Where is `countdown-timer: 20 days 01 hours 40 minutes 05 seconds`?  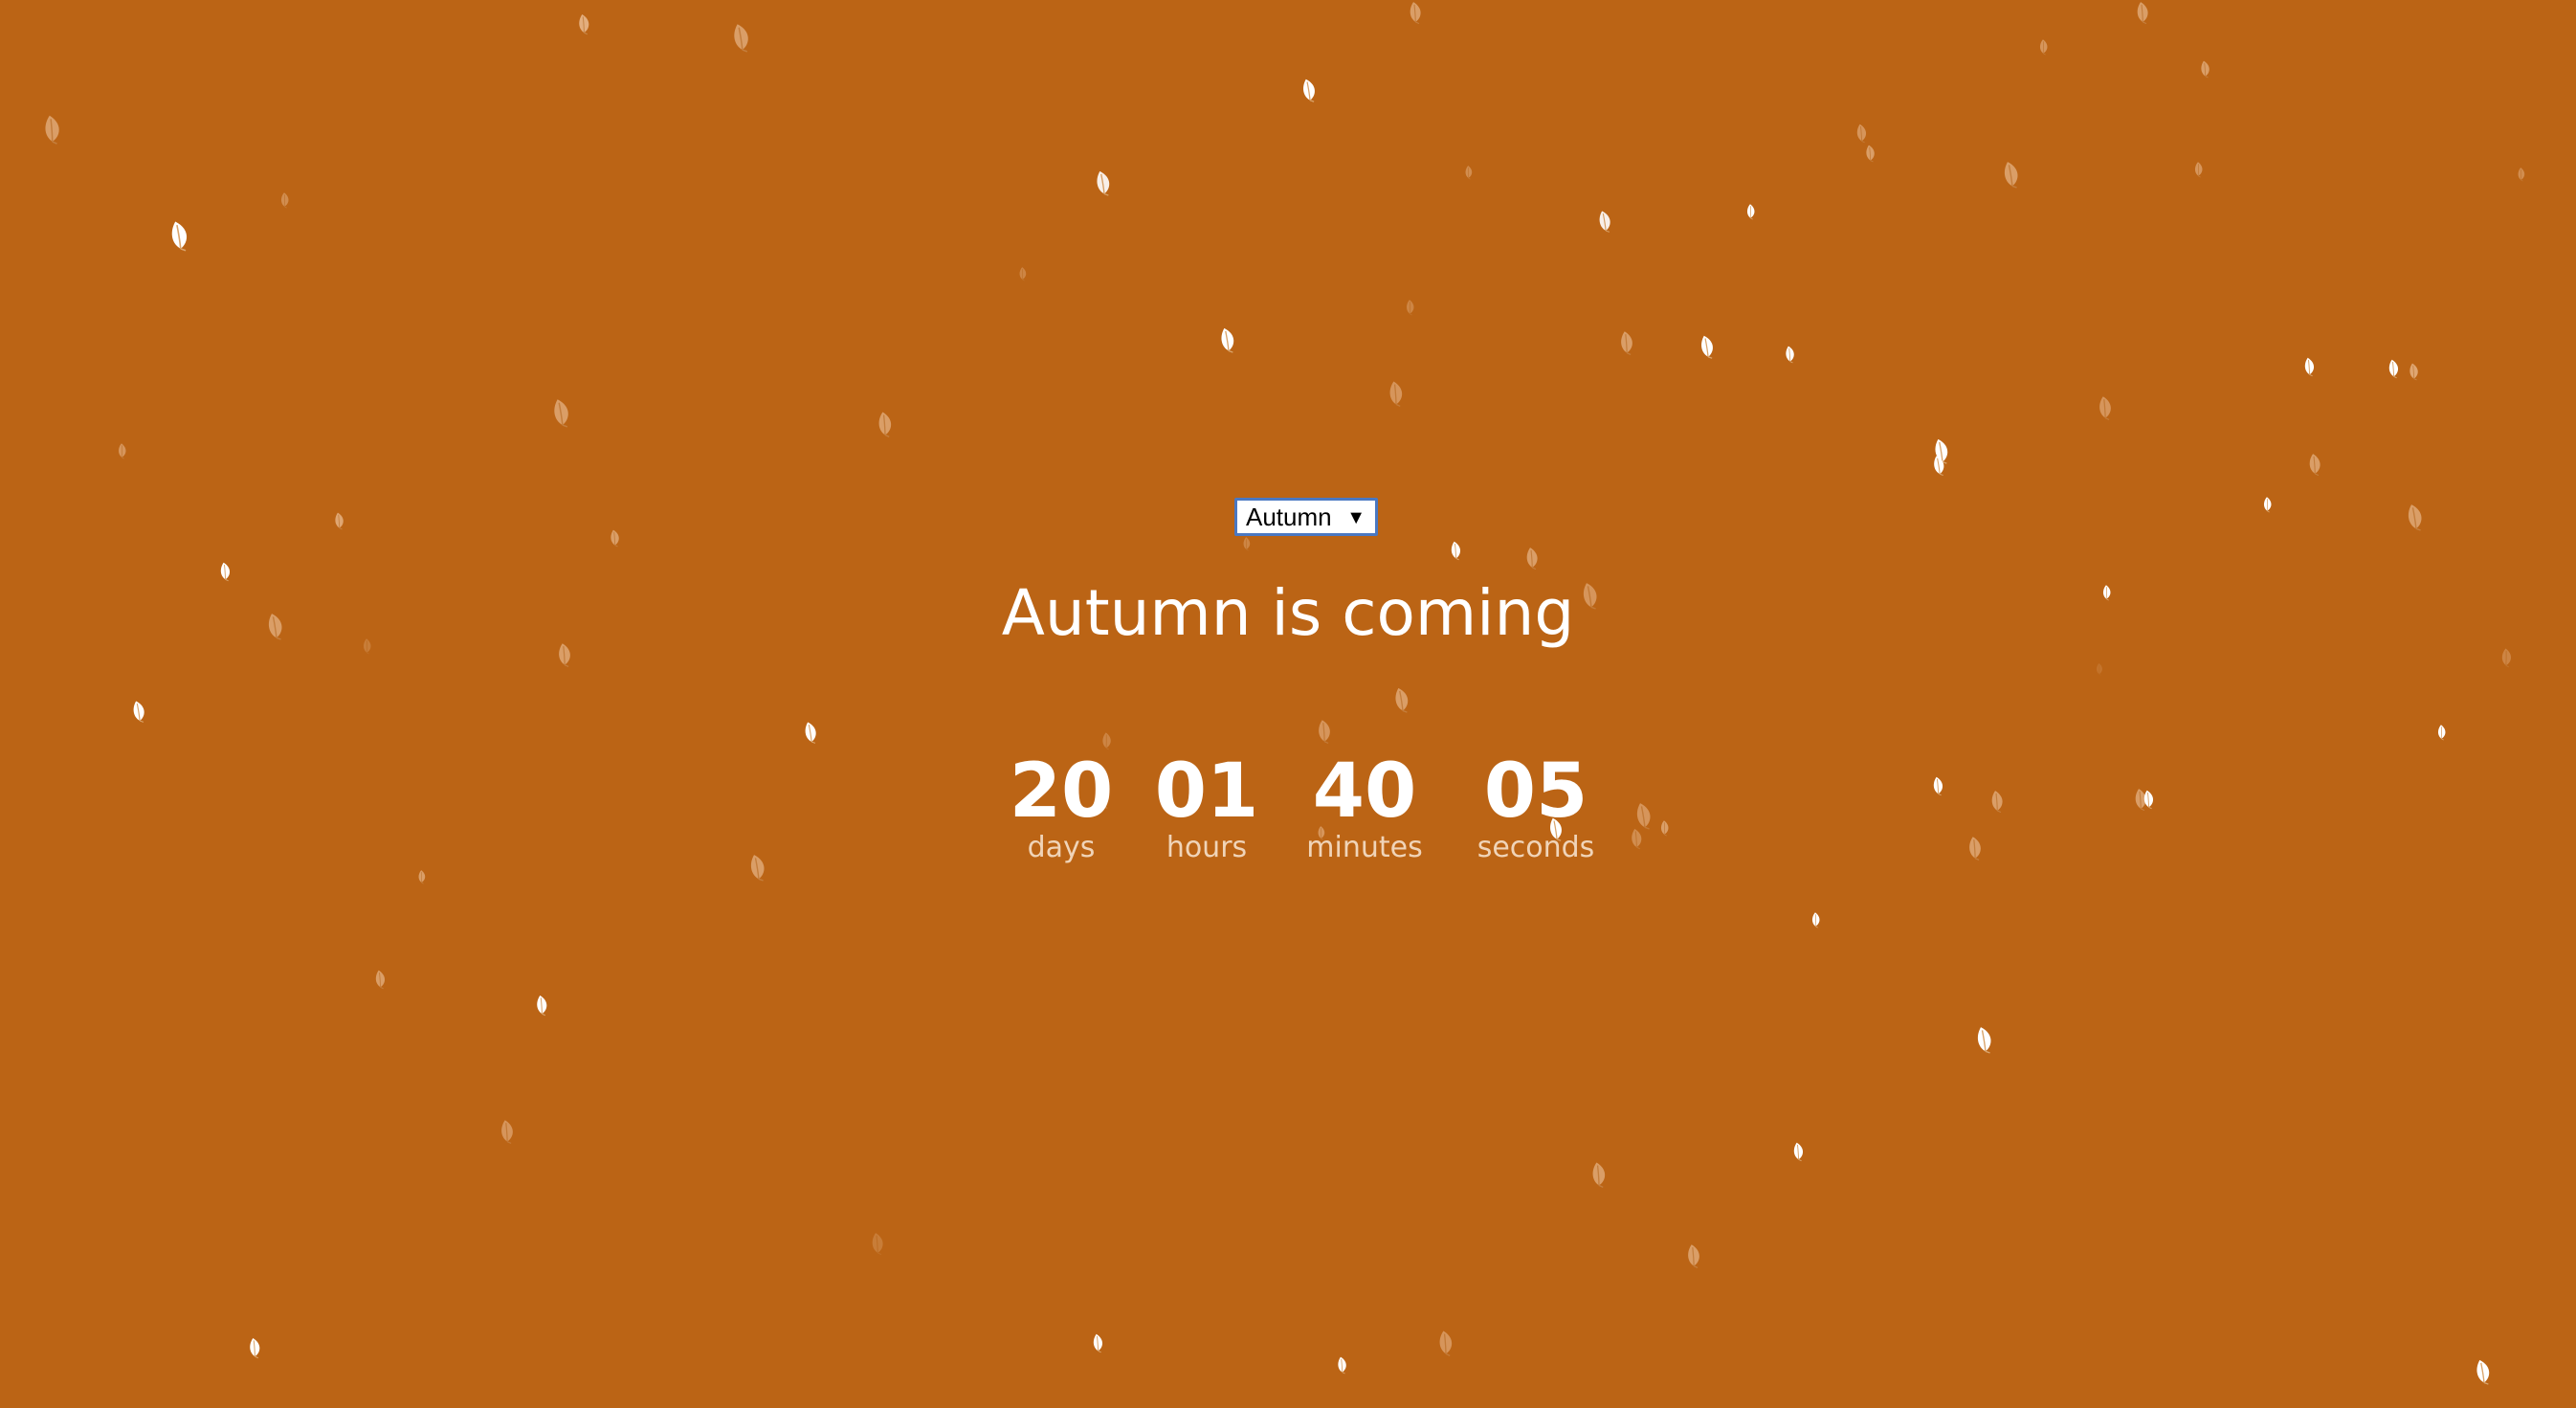
countdown-timer: 20 days 01 hours 40 minutes 05 seconds is located at coordinates (1288, 816).